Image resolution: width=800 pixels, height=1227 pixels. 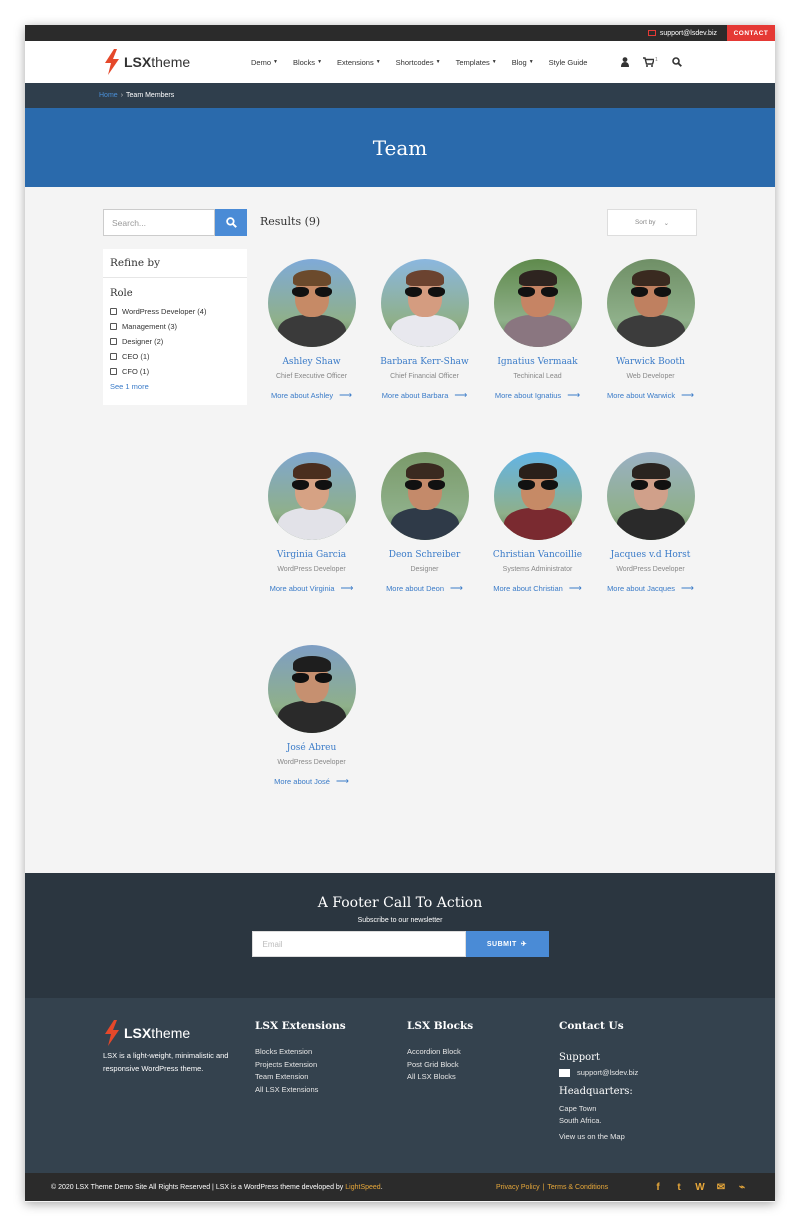 I want to click on nav-item-shortcodes: Shortcodes ▼, so click(x=418, y=62).